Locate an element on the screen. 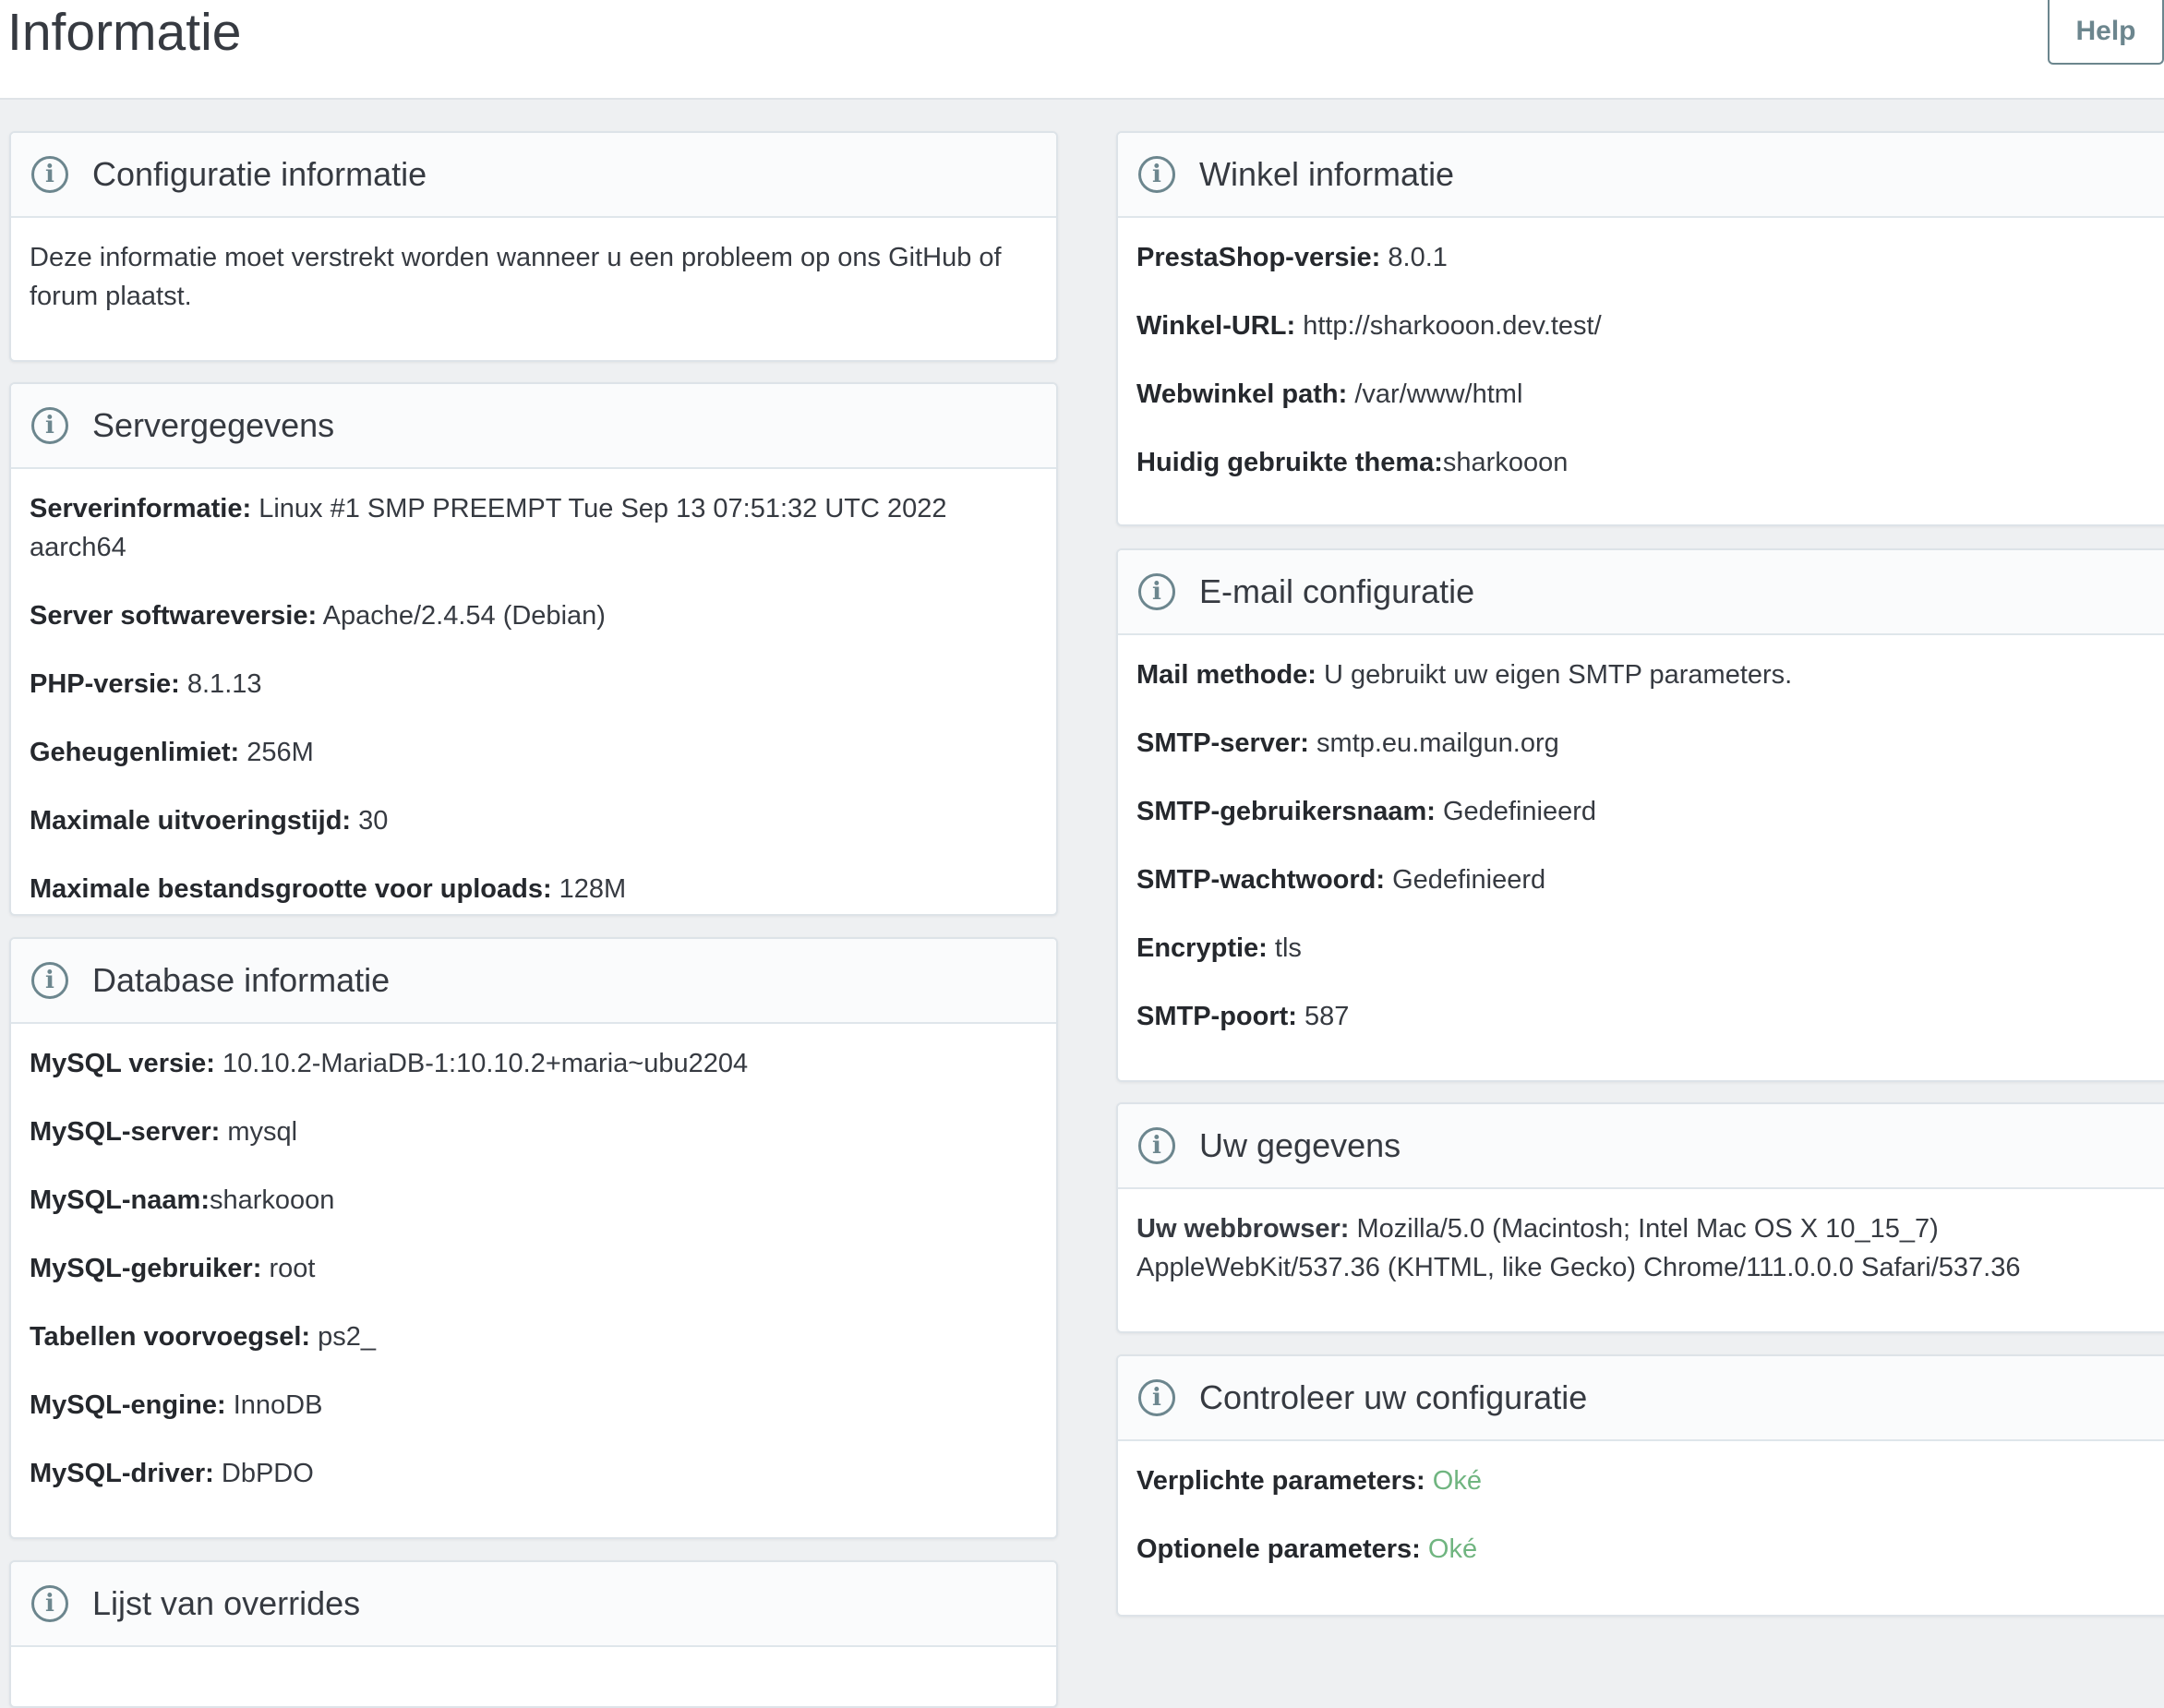 This screenshot has height=1708, width=2164. info-label: MySQL-naam: is located at coordinates (120, 1200).